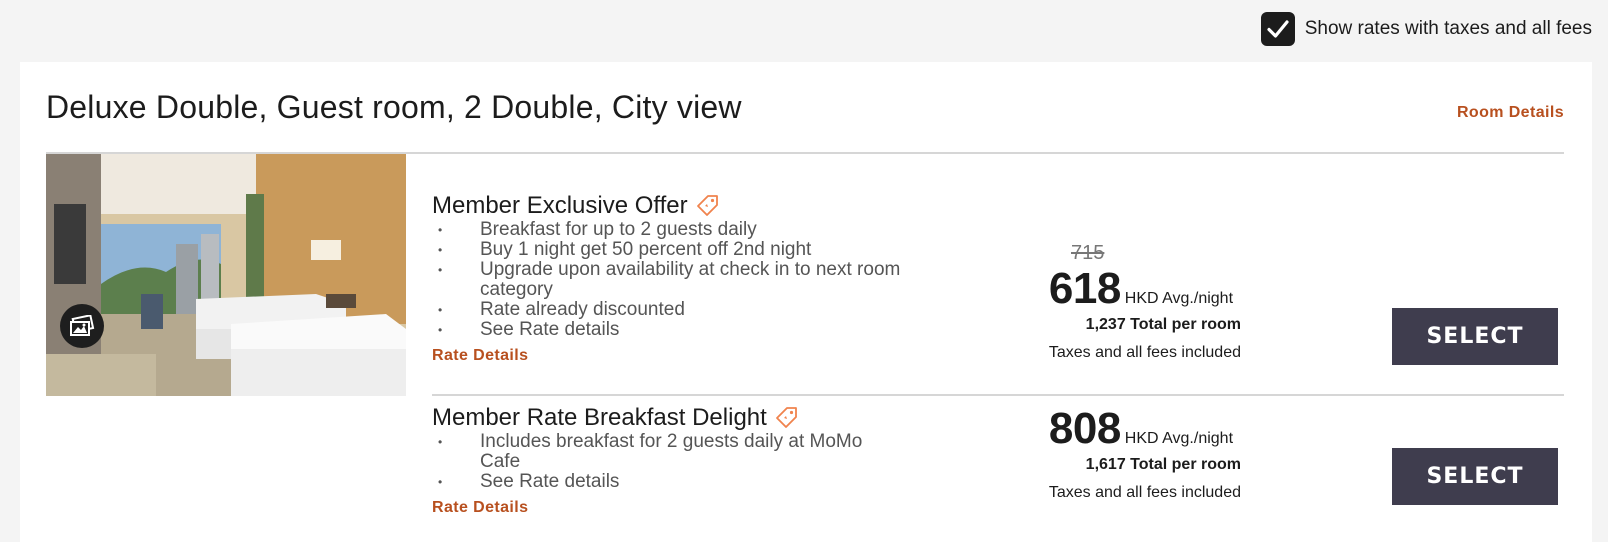 This screenshot has height=542, width=1608. I want to click on divider, so click(998, 395).